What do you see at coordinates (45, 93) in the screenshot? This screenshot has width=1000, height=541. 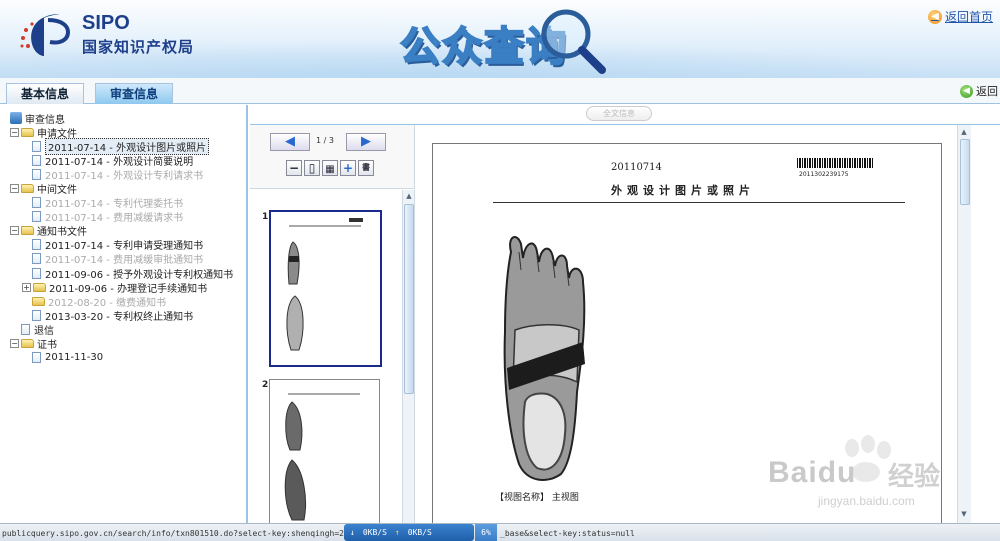 I see `tab-basic-info: 基本信息` at bounding box center [45, 93].